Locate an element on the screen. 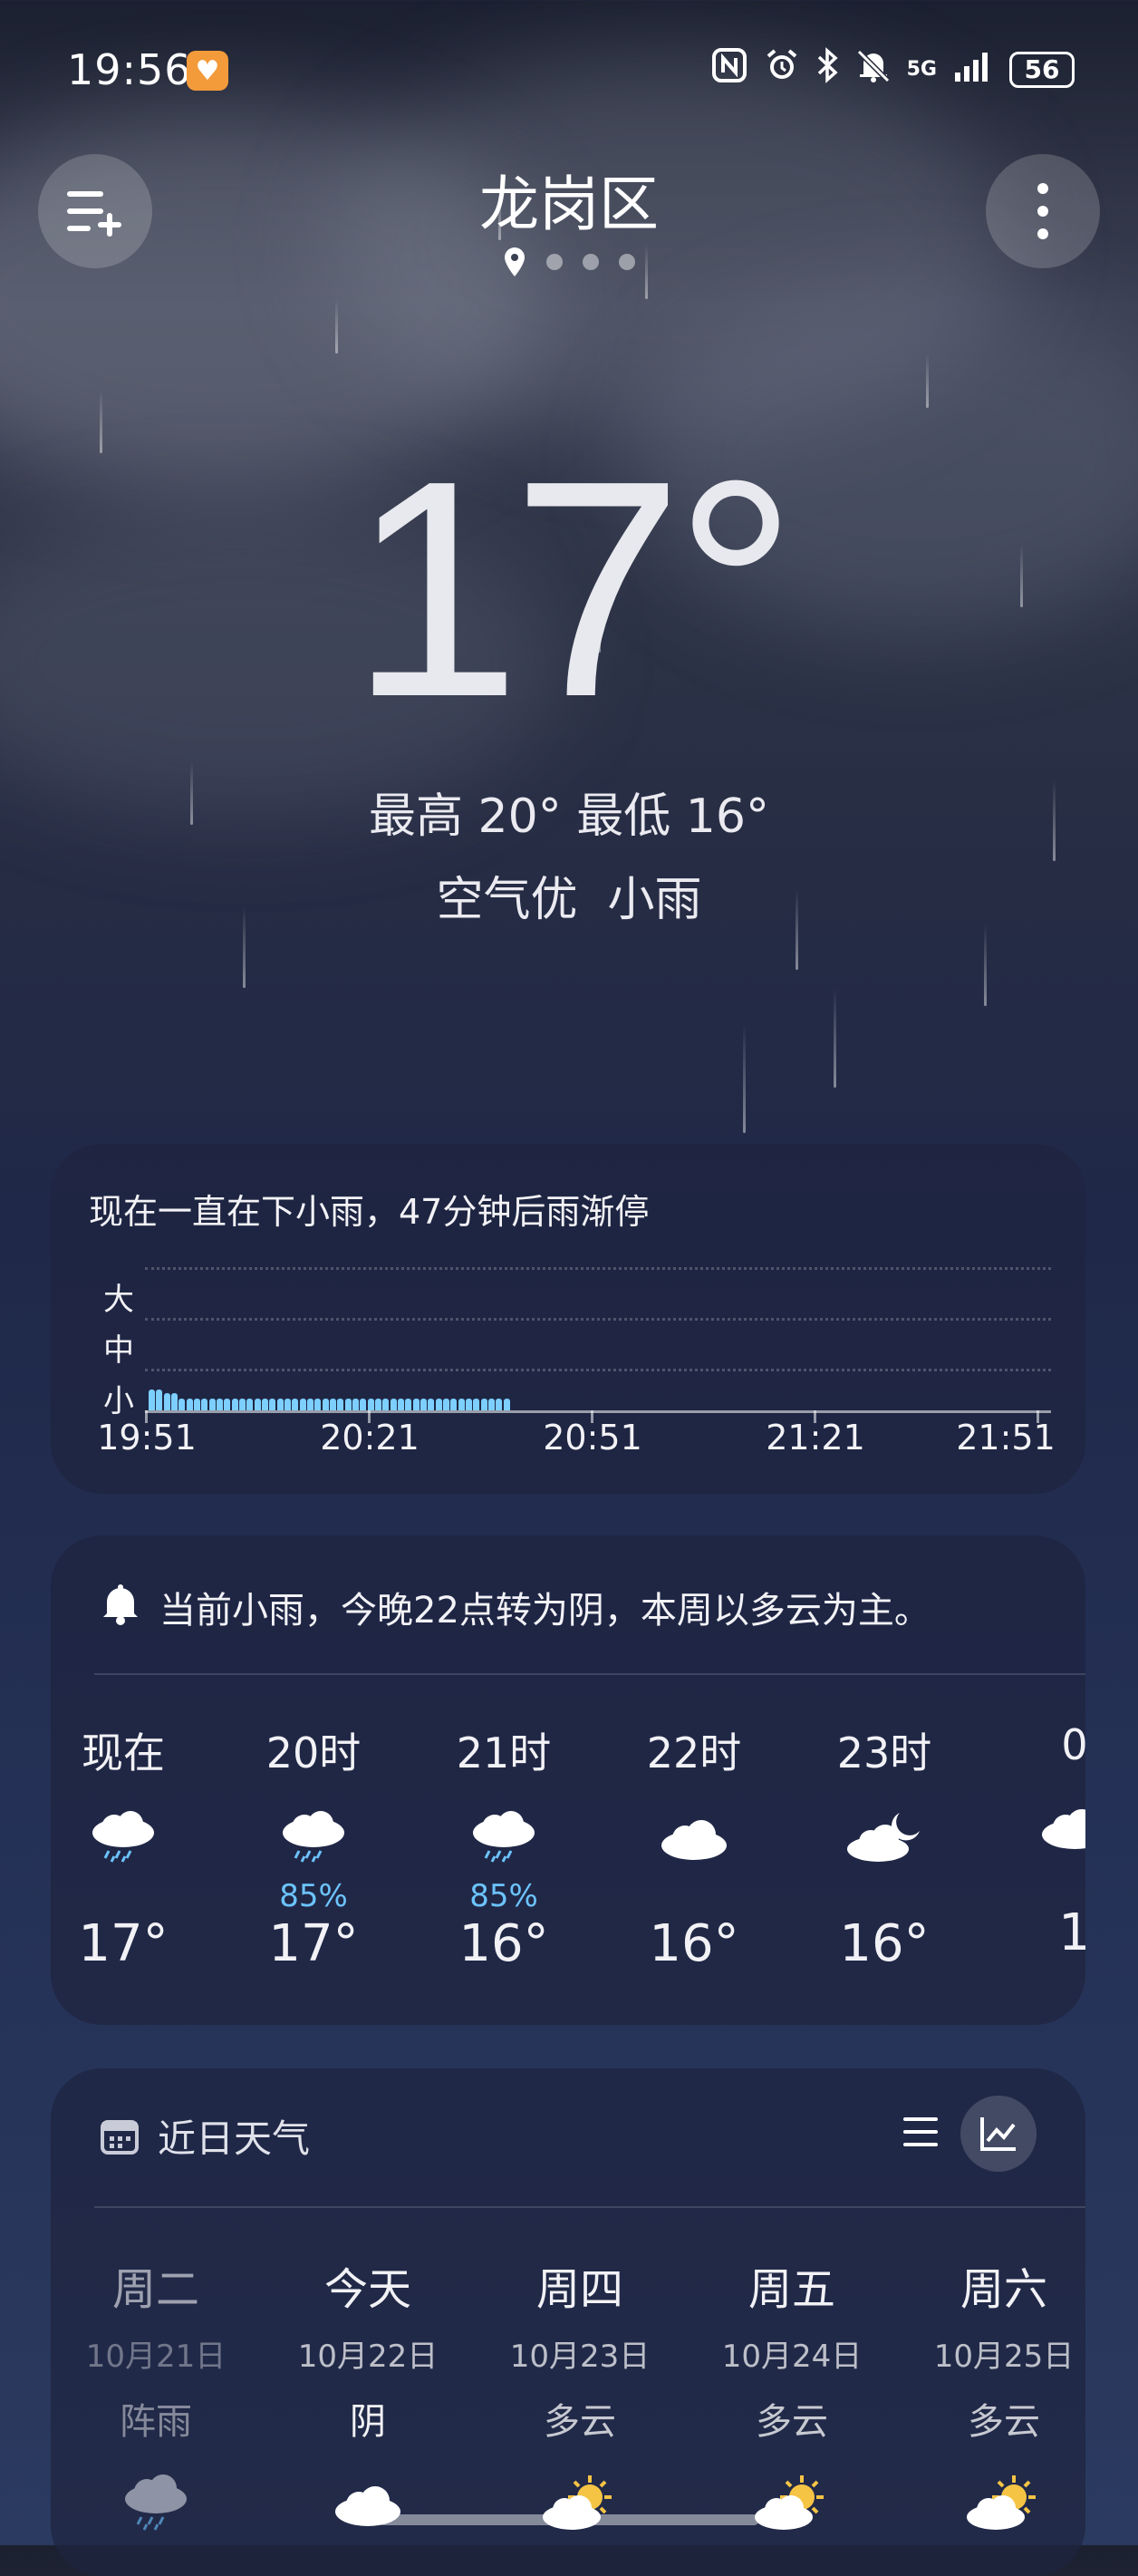  day-condition: 阵雨 is located at coordinates (156, 2422).